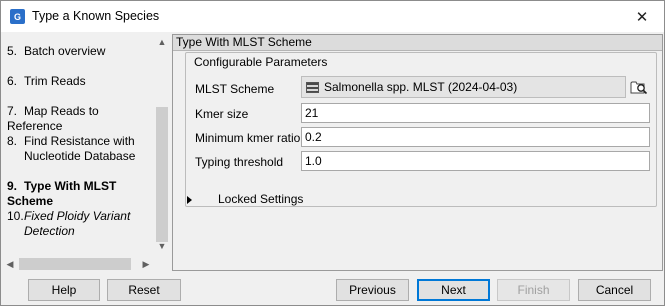 Image resolution: width=665 pixels, height=306 pixels. I want to click on cancel-button: Cancel, so click(614, 290).